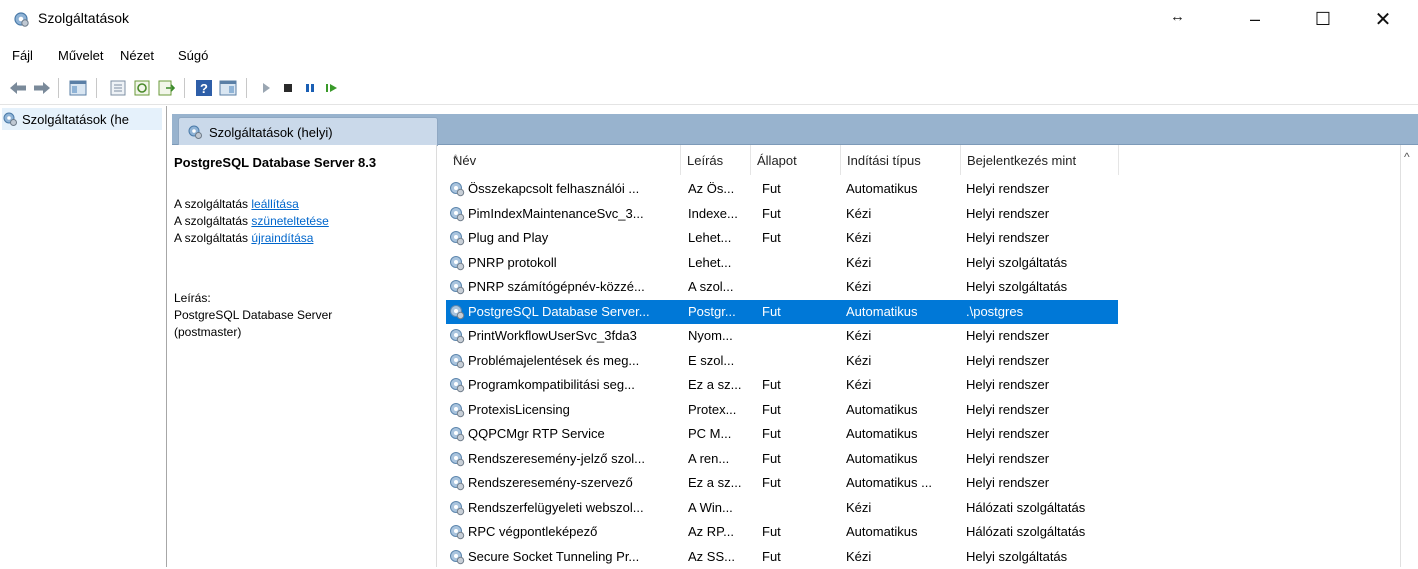  I want to click on tab-services-local: Szolgáltatások (helyi), so click(308, 131).